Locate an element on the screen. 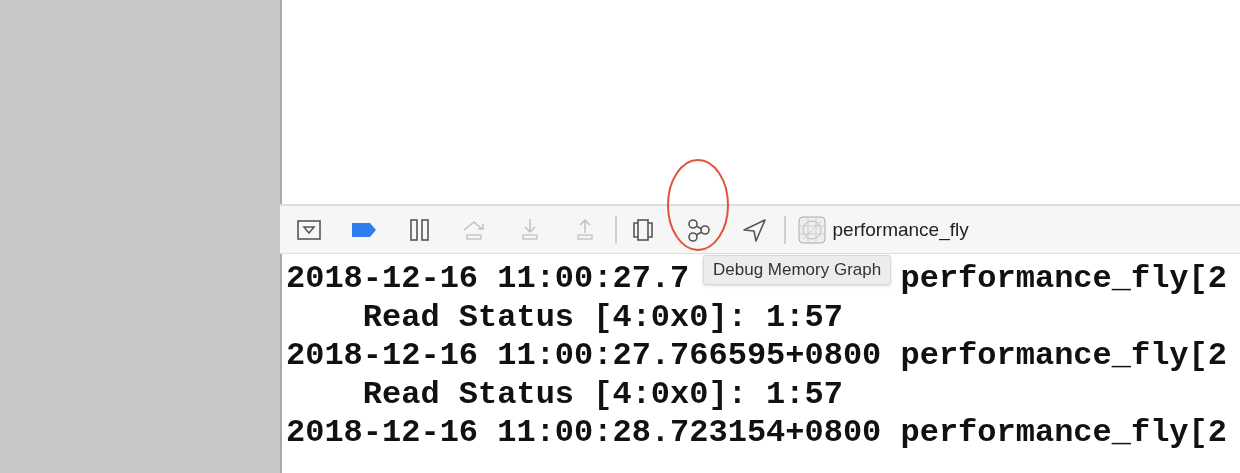 The width and height of the screenshot is (1240, 473). app-icon is located at coordinates (811, 229).